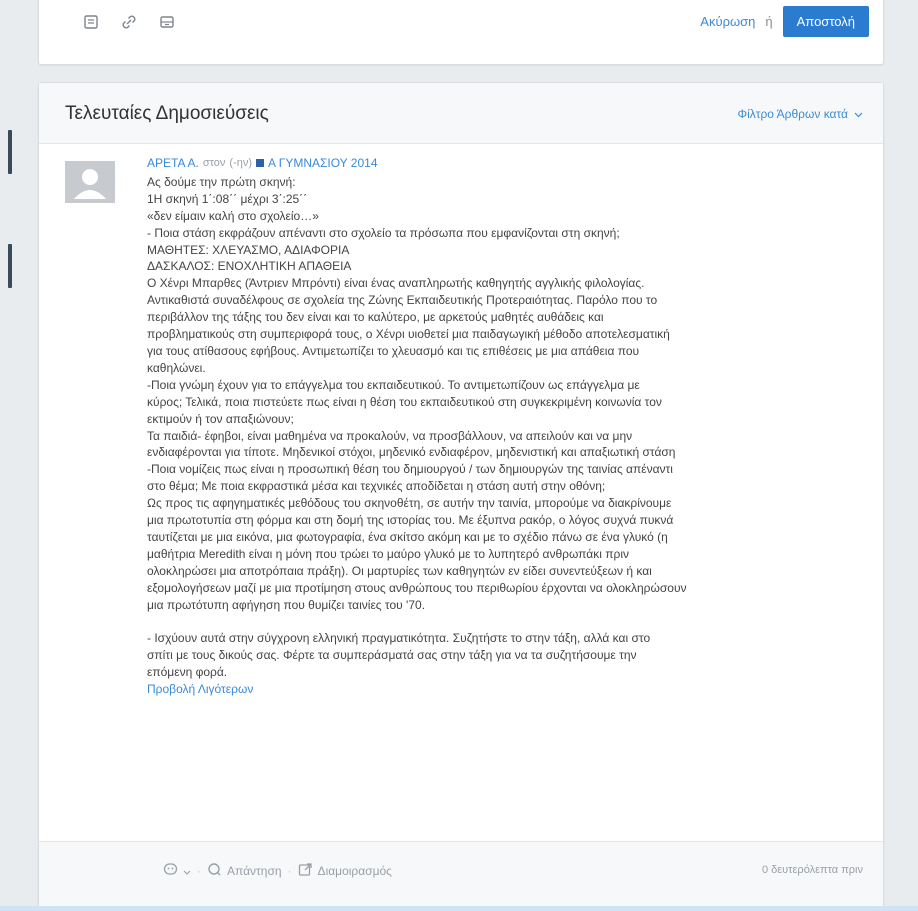  Describe the element at coordinates (305, 871) in the screenshot. I see `share-icon` at that location.